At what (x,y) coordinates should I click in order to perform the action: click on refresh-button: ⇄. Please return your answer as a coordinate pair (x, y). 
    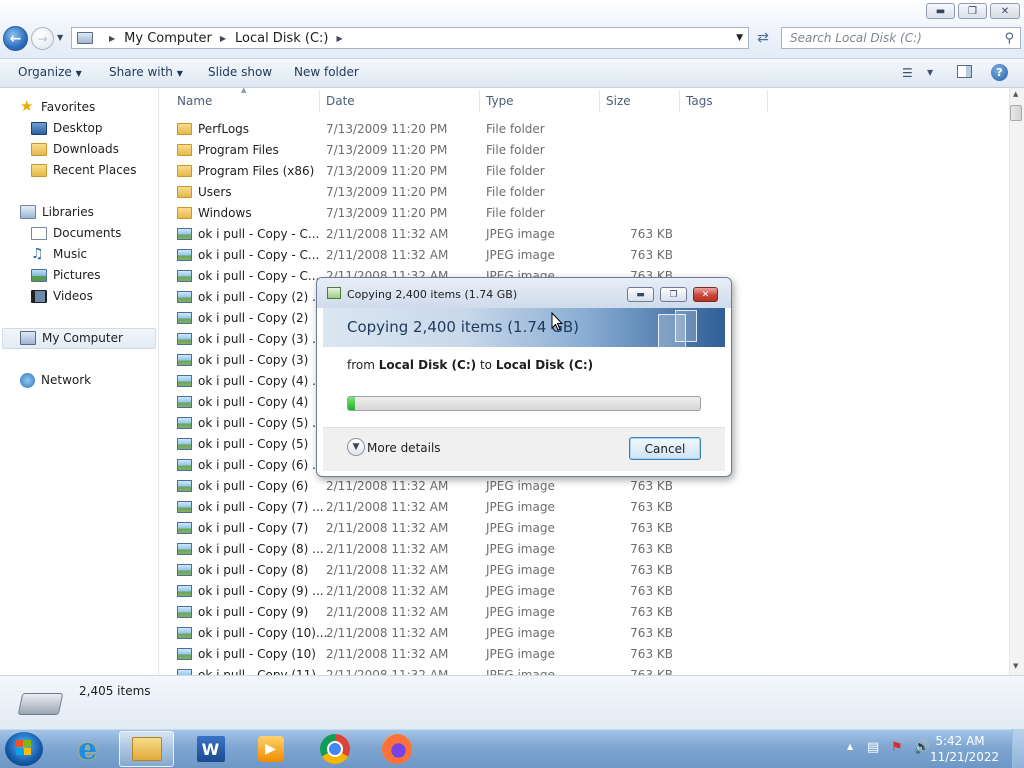
    Looking at the image, I should click on (763, 38).